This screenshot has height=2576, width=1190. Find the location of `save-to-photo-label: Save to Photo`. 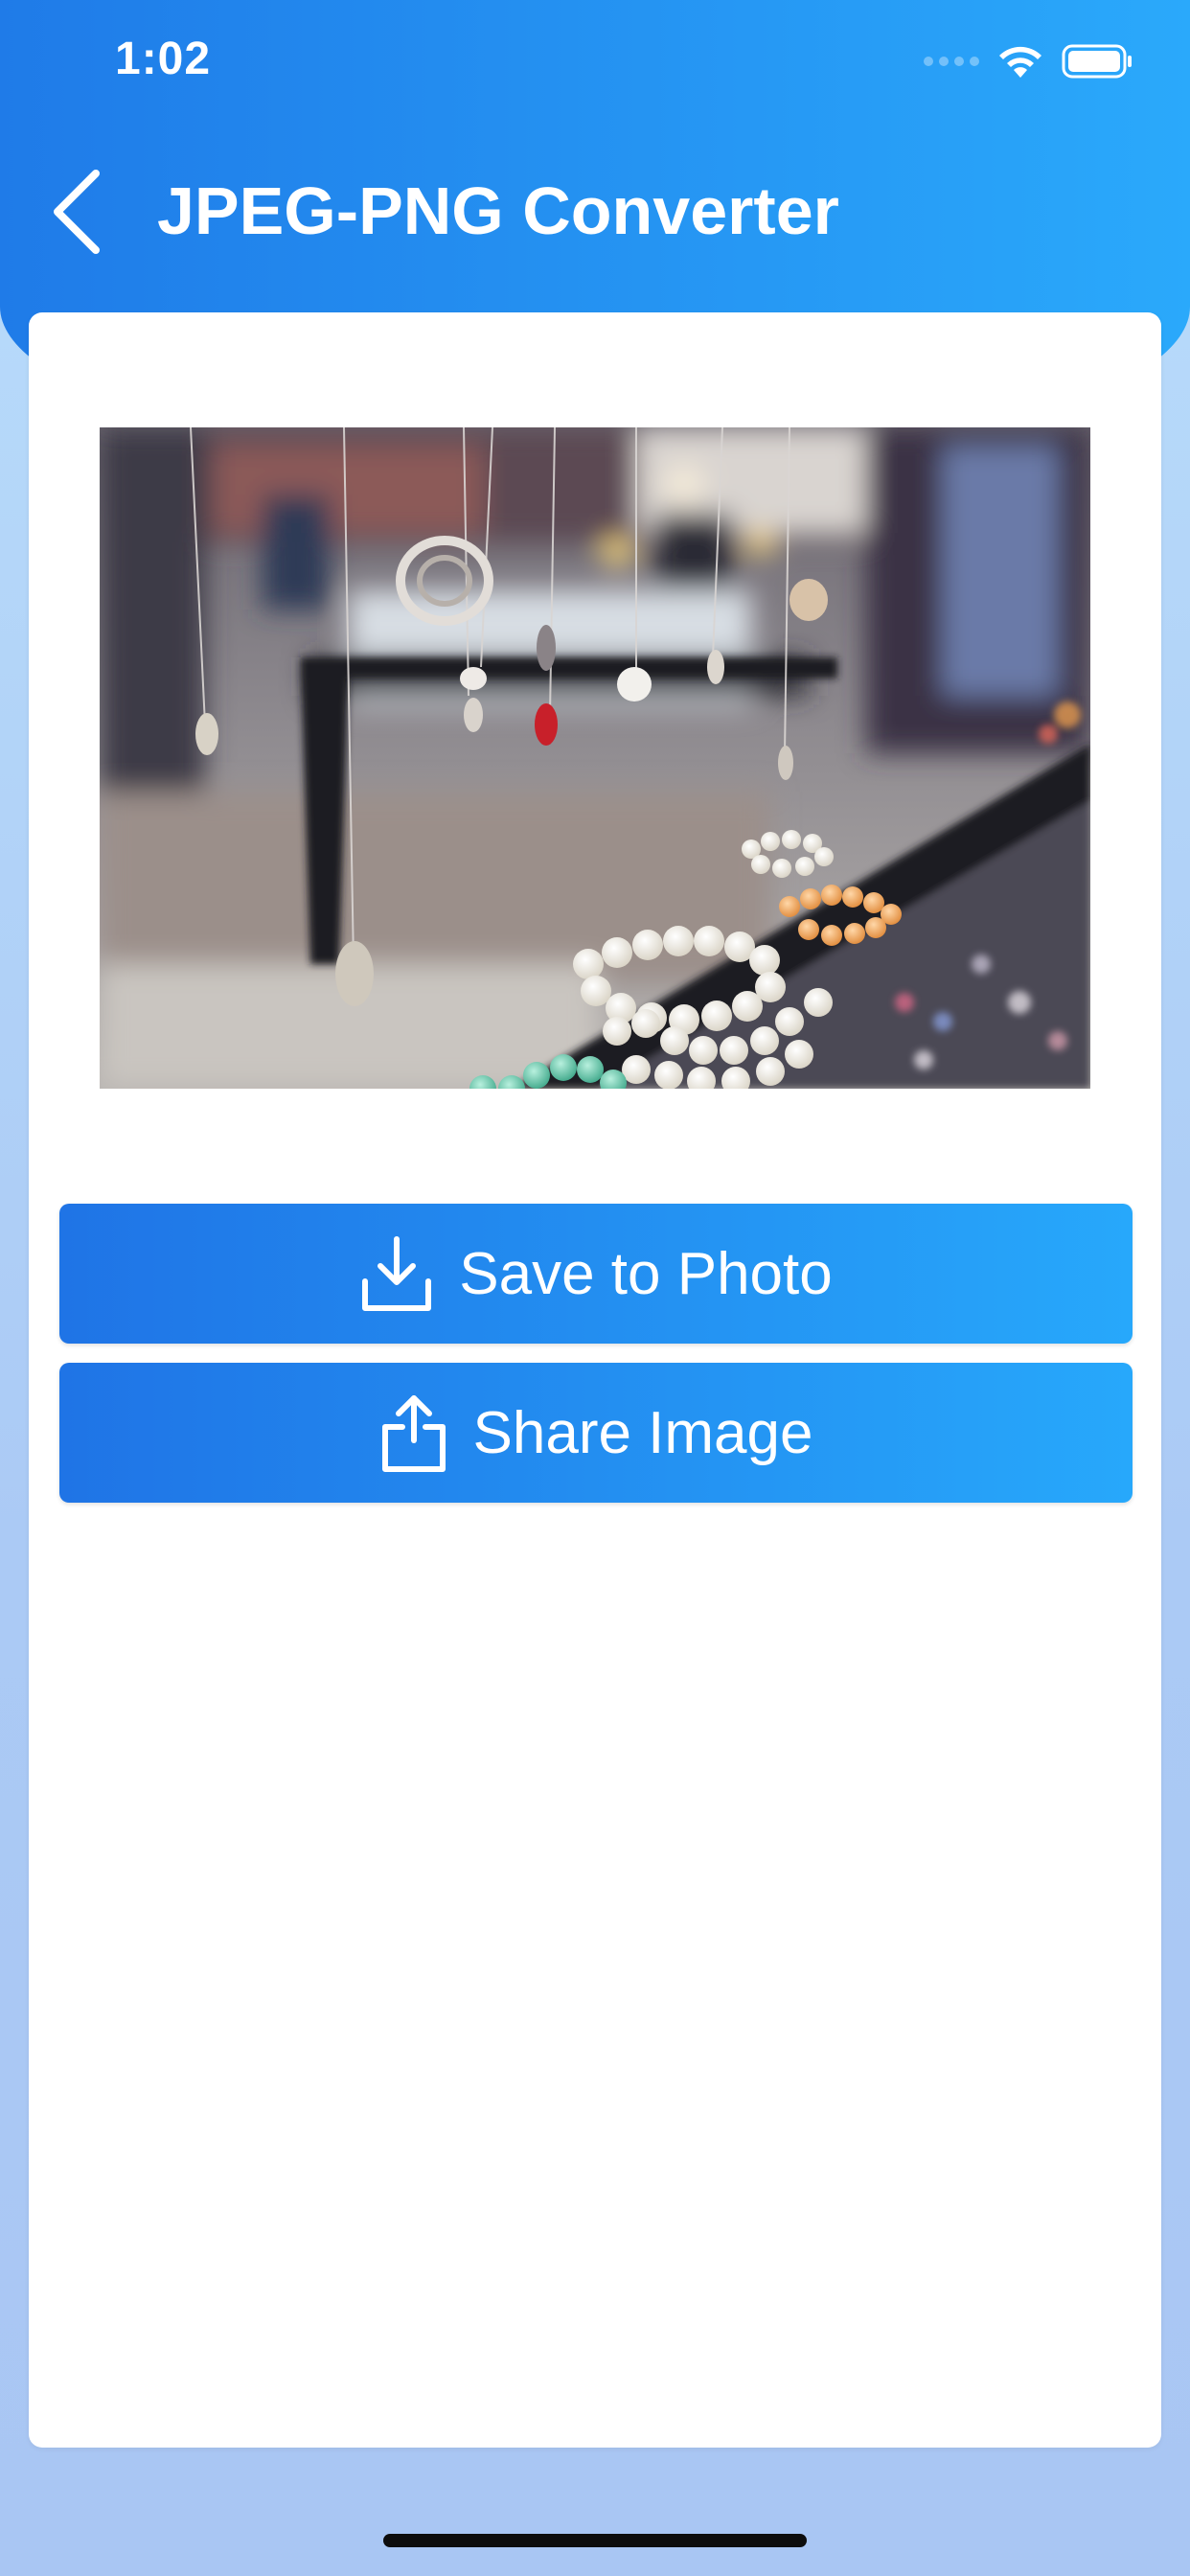

save-to-photo-label: Save to Photo is located at coordinates (646, 1273).